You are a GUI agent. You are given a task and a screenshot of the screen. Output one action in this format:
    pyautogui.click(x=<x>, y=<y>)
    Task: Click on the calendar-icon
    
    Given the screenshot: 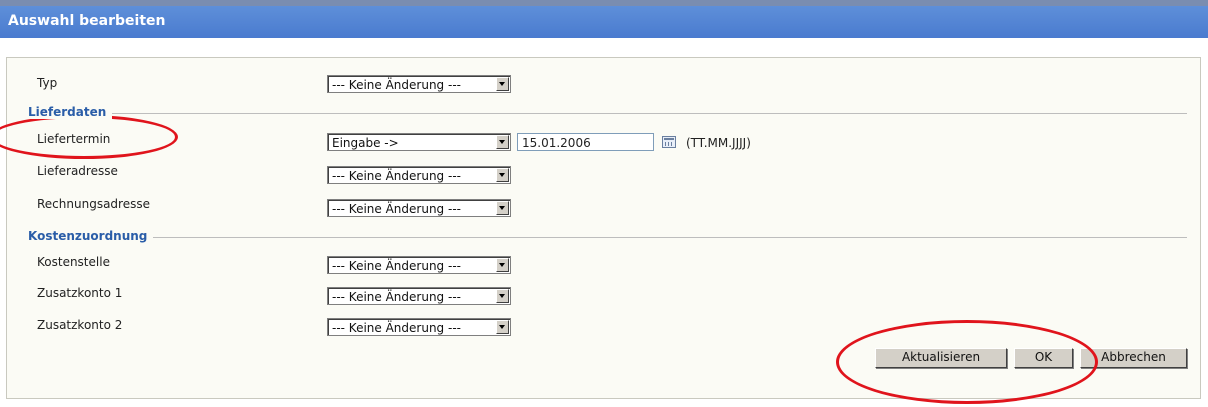 What is the action you would take?
    pyautogui.click(x=669, y=142)
    